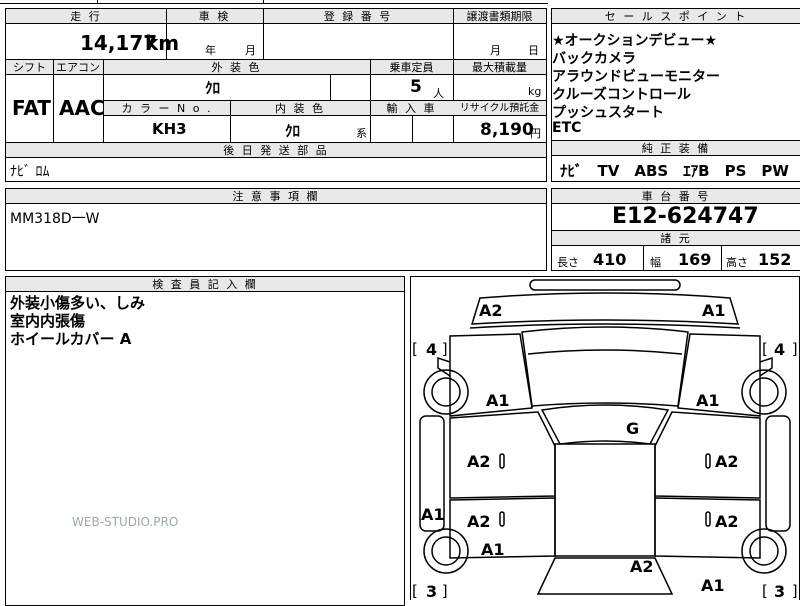 The width and height of the screenshot is (800, 606). I want to click on sales-point-item: バックカメラ, so click(594, 59).